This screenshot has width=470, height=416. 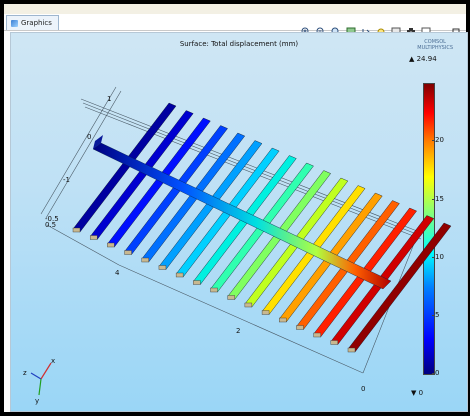 I want to click on triad-z-label: z, so click(x=25, y=373).